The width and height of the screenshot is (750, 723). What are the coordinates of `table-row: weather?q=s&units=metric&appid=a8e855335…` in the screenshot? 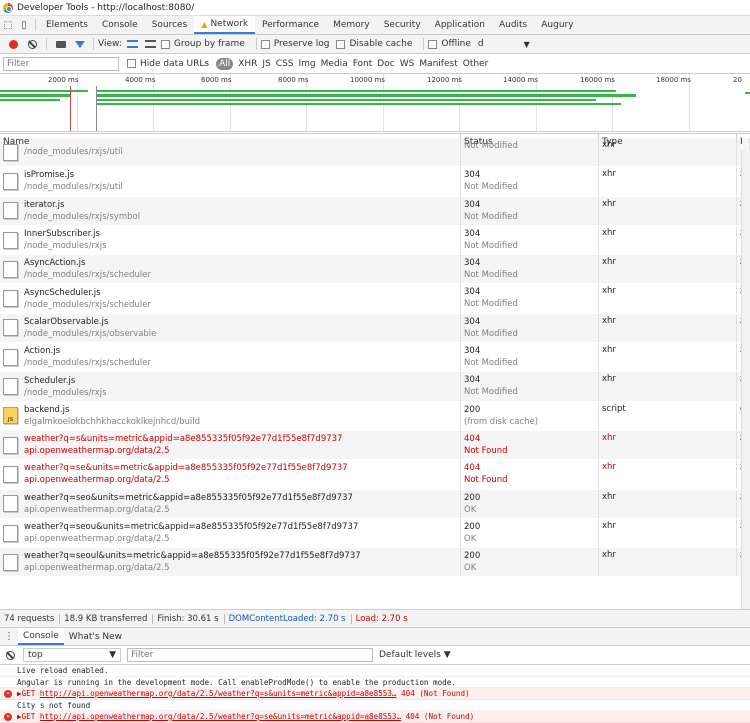 It's located at (375, 445).